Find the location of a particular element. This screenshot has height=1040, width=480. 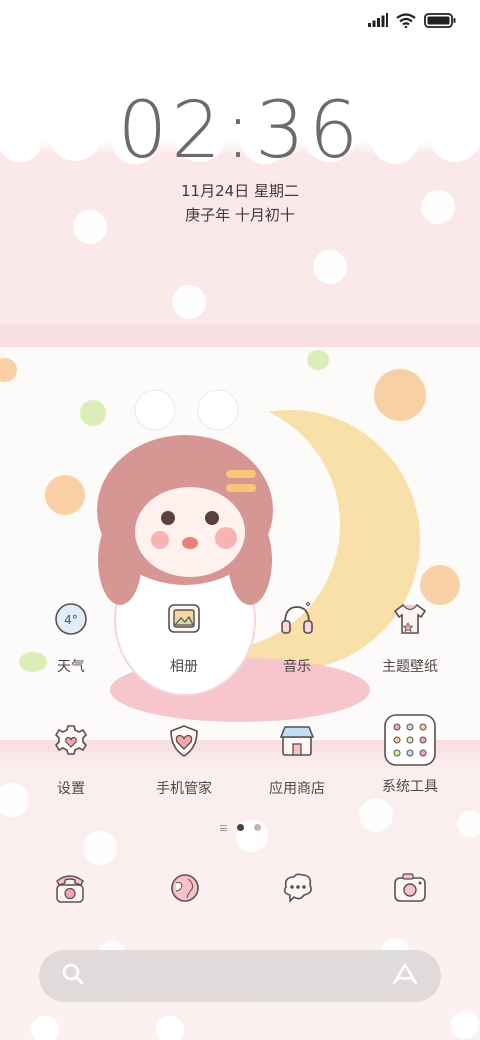

dock-browser is located at coordinates (185, 890).